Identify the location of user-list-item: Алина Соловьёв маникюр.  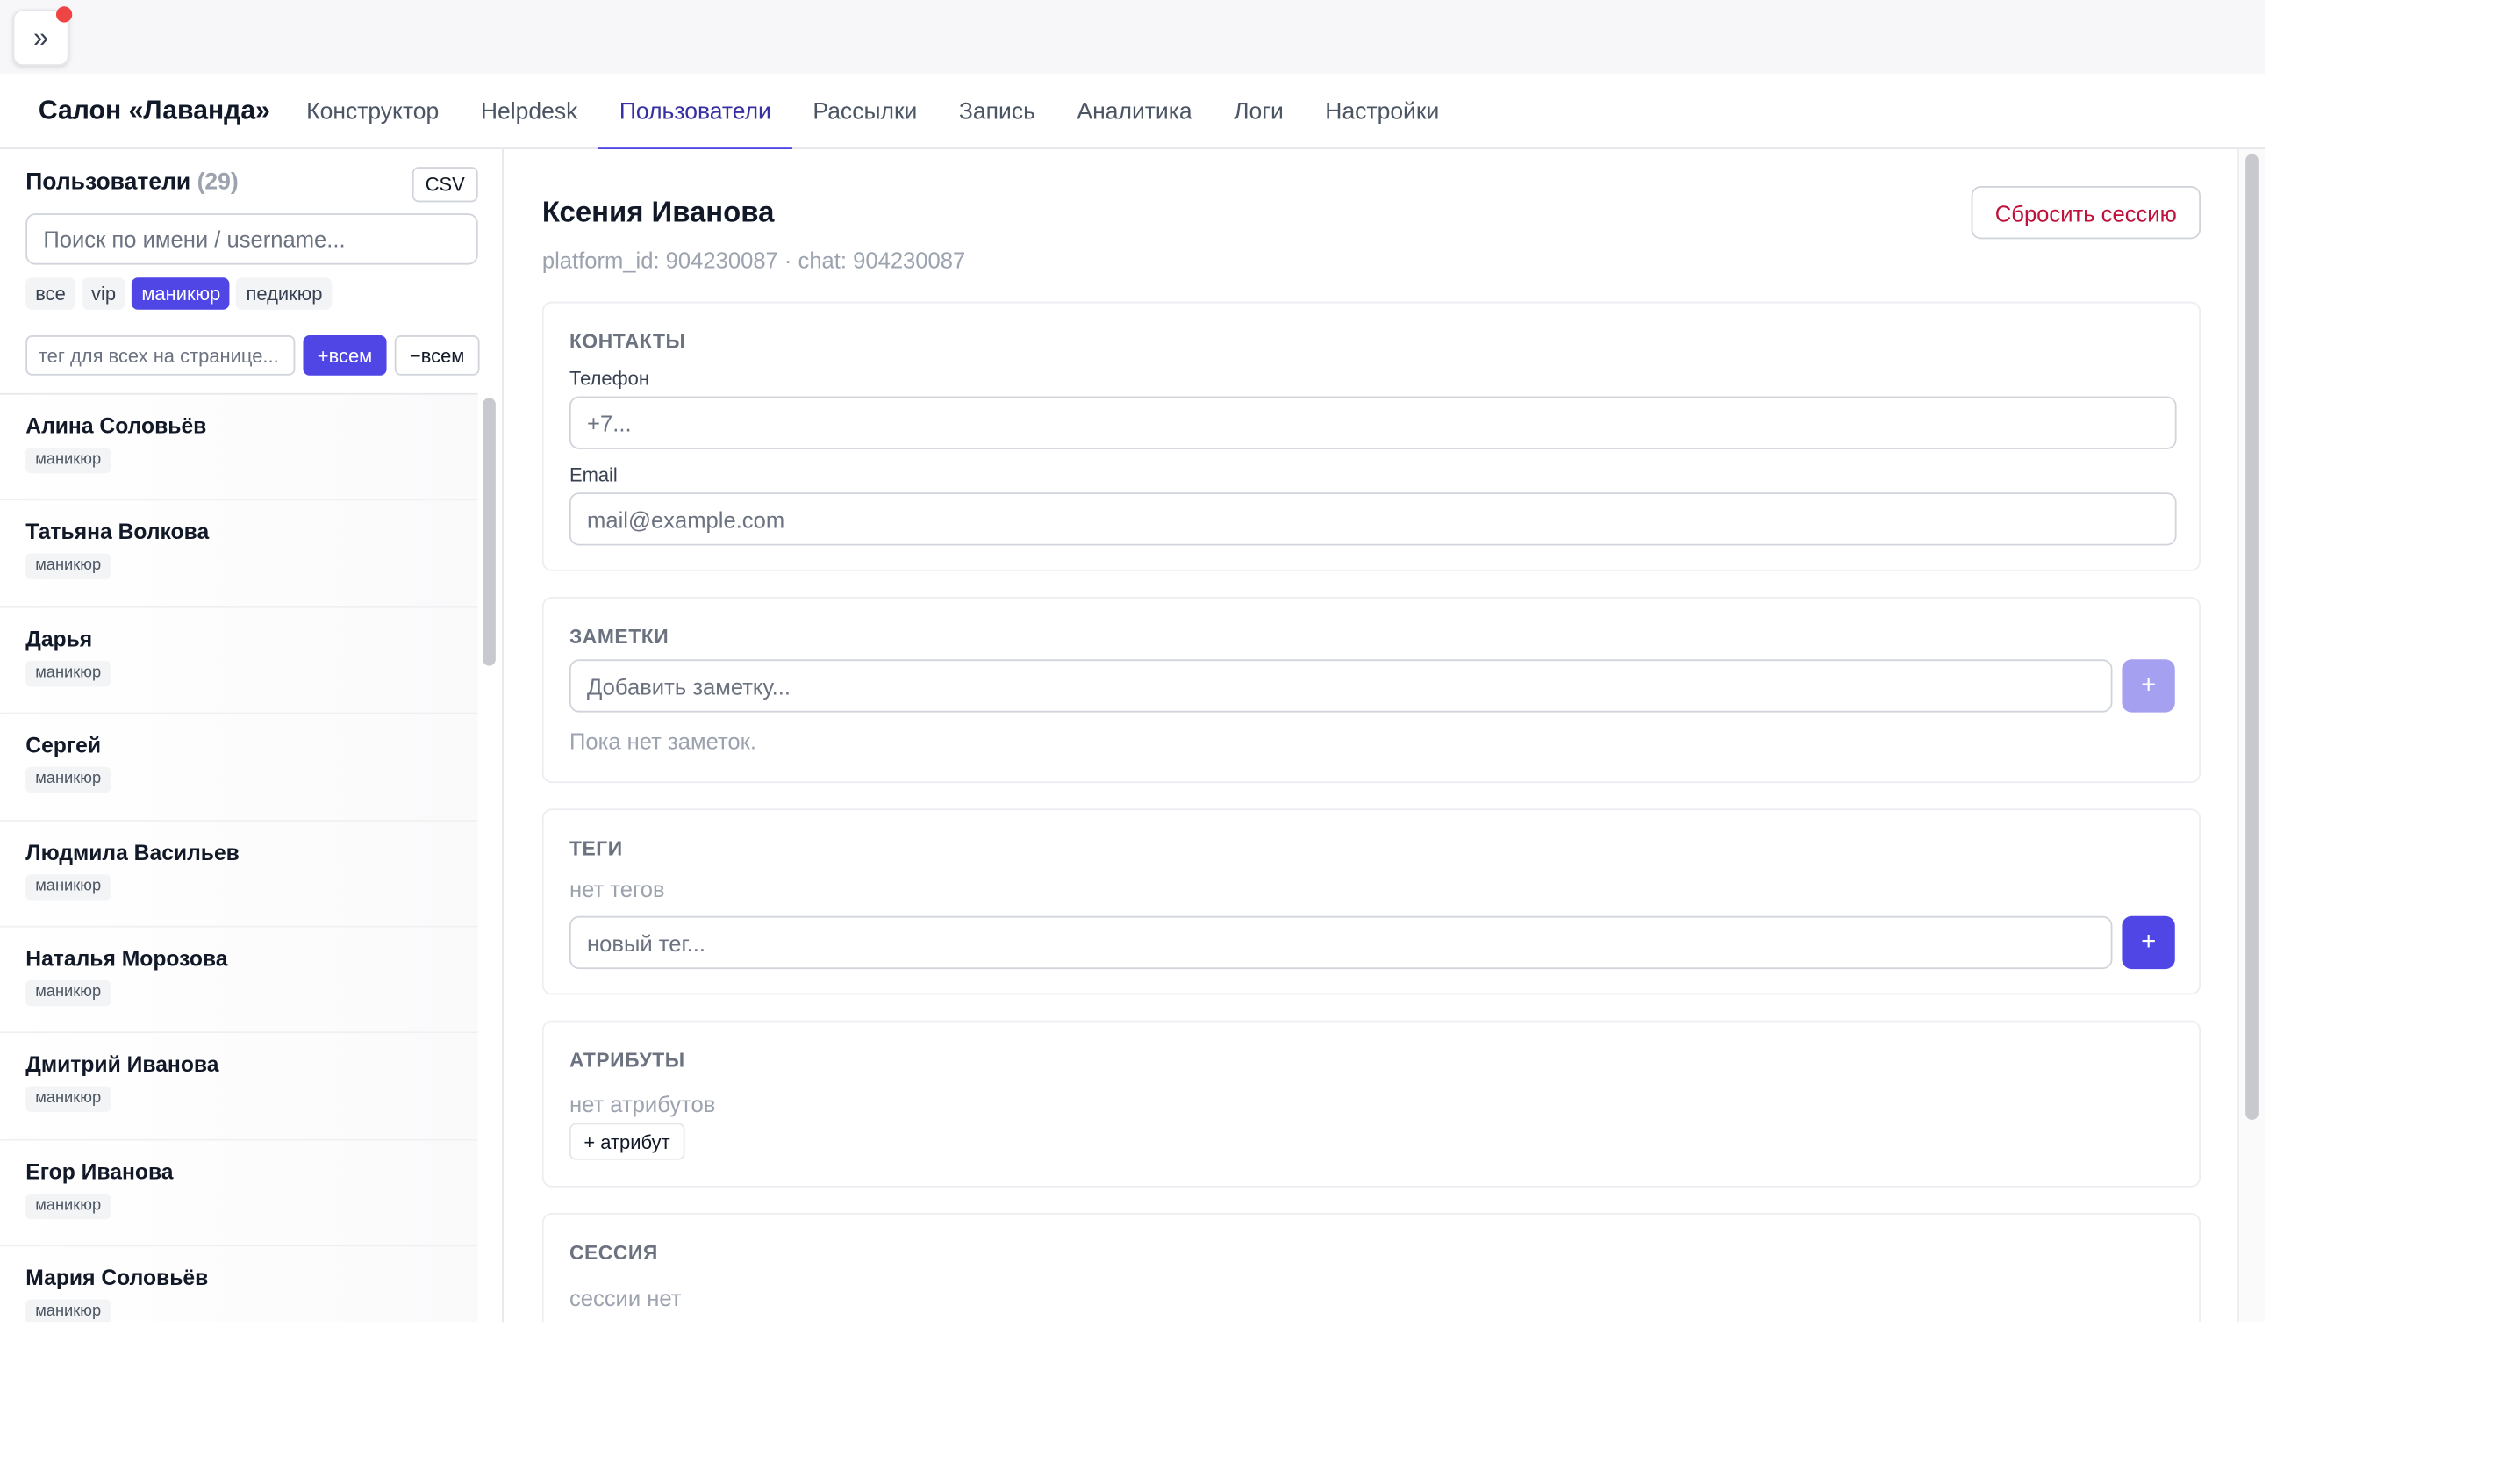
(239, 448).